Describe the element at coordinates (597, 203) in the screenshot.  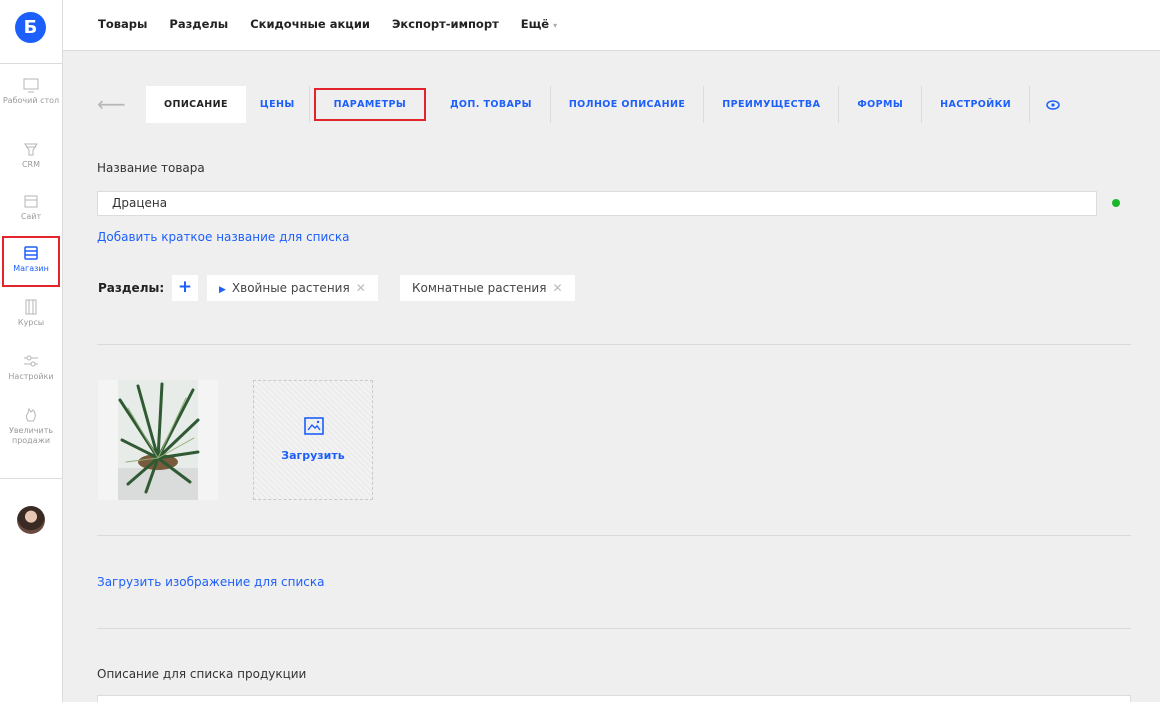
I see `product-name-input: Драцена` at that location.